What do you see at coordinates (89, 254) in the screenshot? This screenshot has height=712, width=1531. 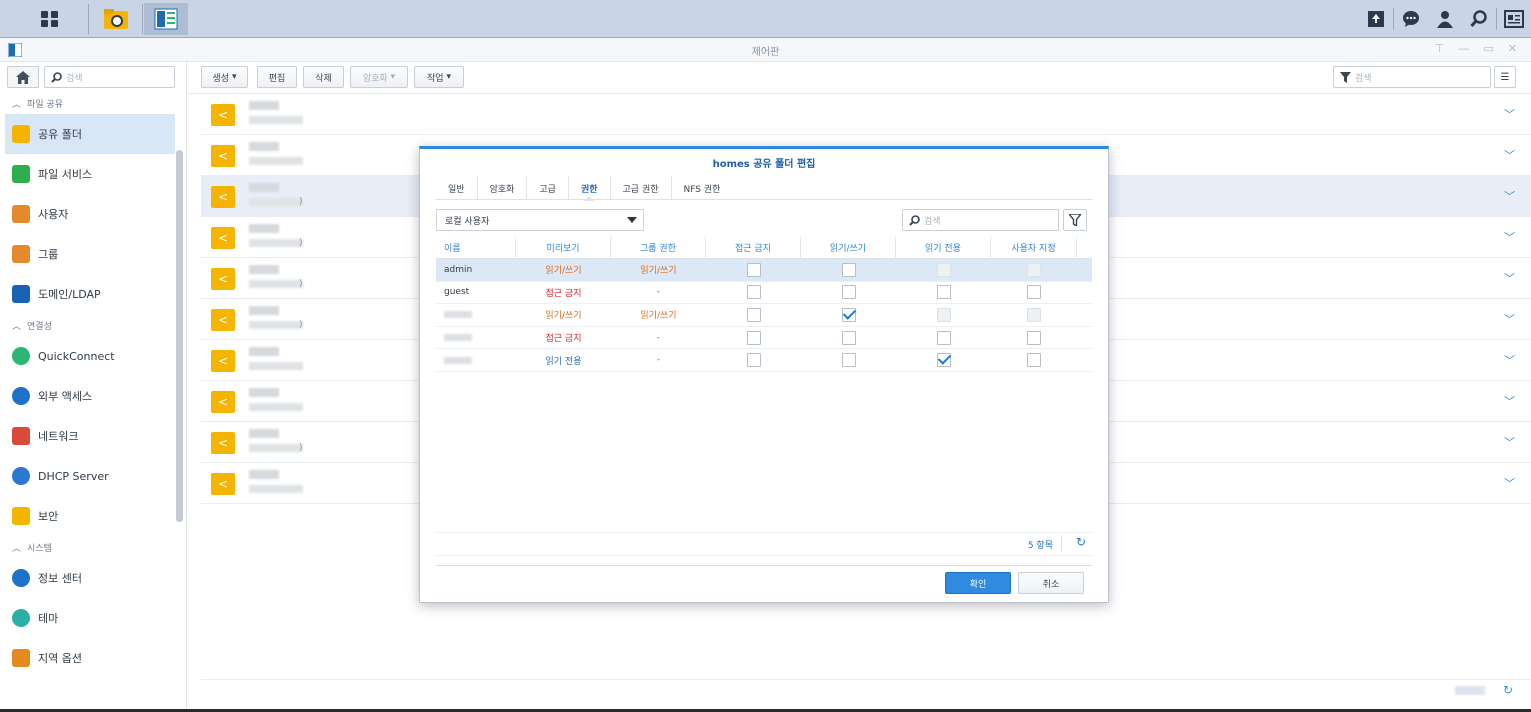 I see `sidebar-item: 그룹` at bounding box center [89, 254].